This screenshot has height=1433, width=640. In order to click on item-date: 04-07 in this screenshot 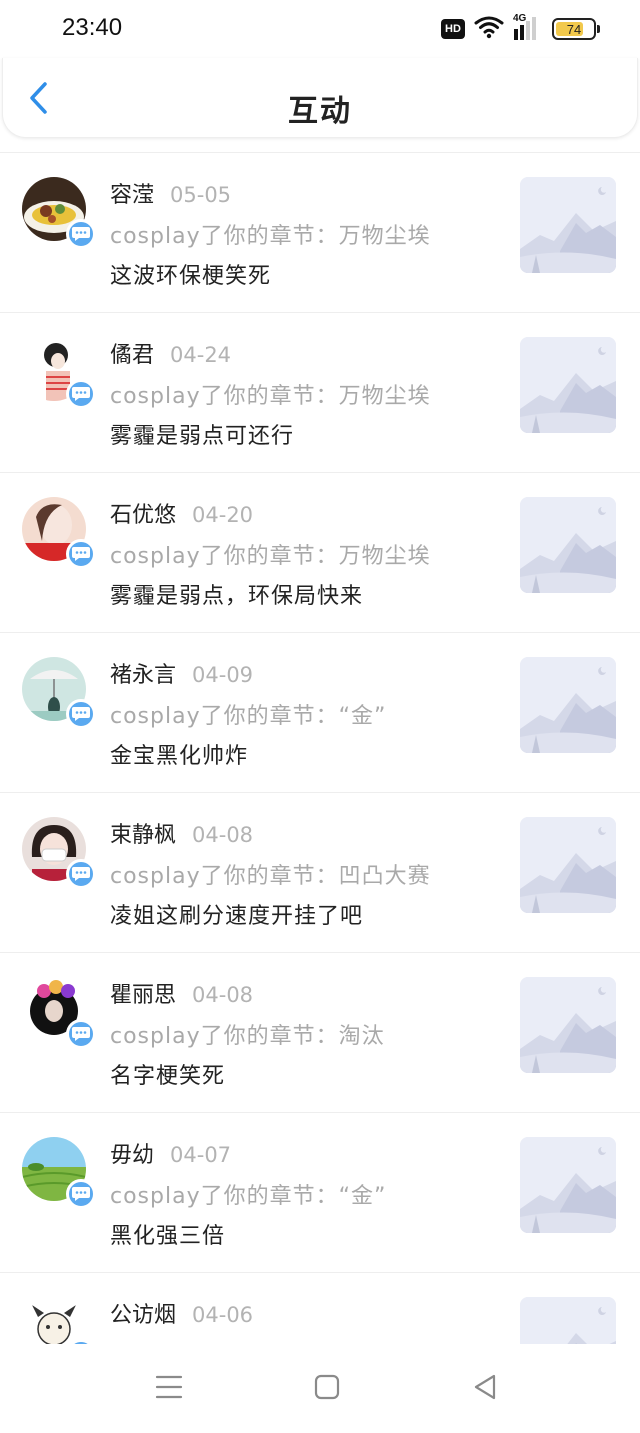, I will do `click(201, 1155)`.